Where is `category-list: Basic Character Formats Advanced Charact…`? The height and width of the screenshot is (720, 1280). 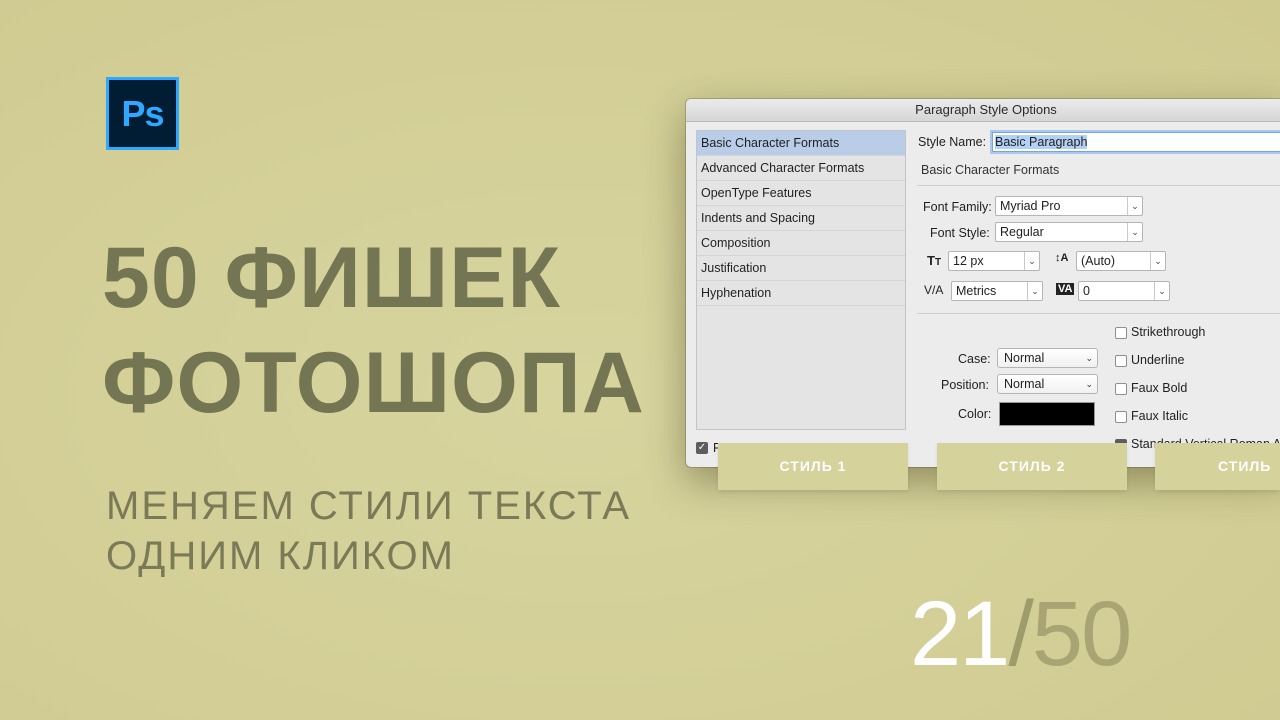
category-list: Basic Character Formats Advanced Charact… is located at coordinates (801, 280).